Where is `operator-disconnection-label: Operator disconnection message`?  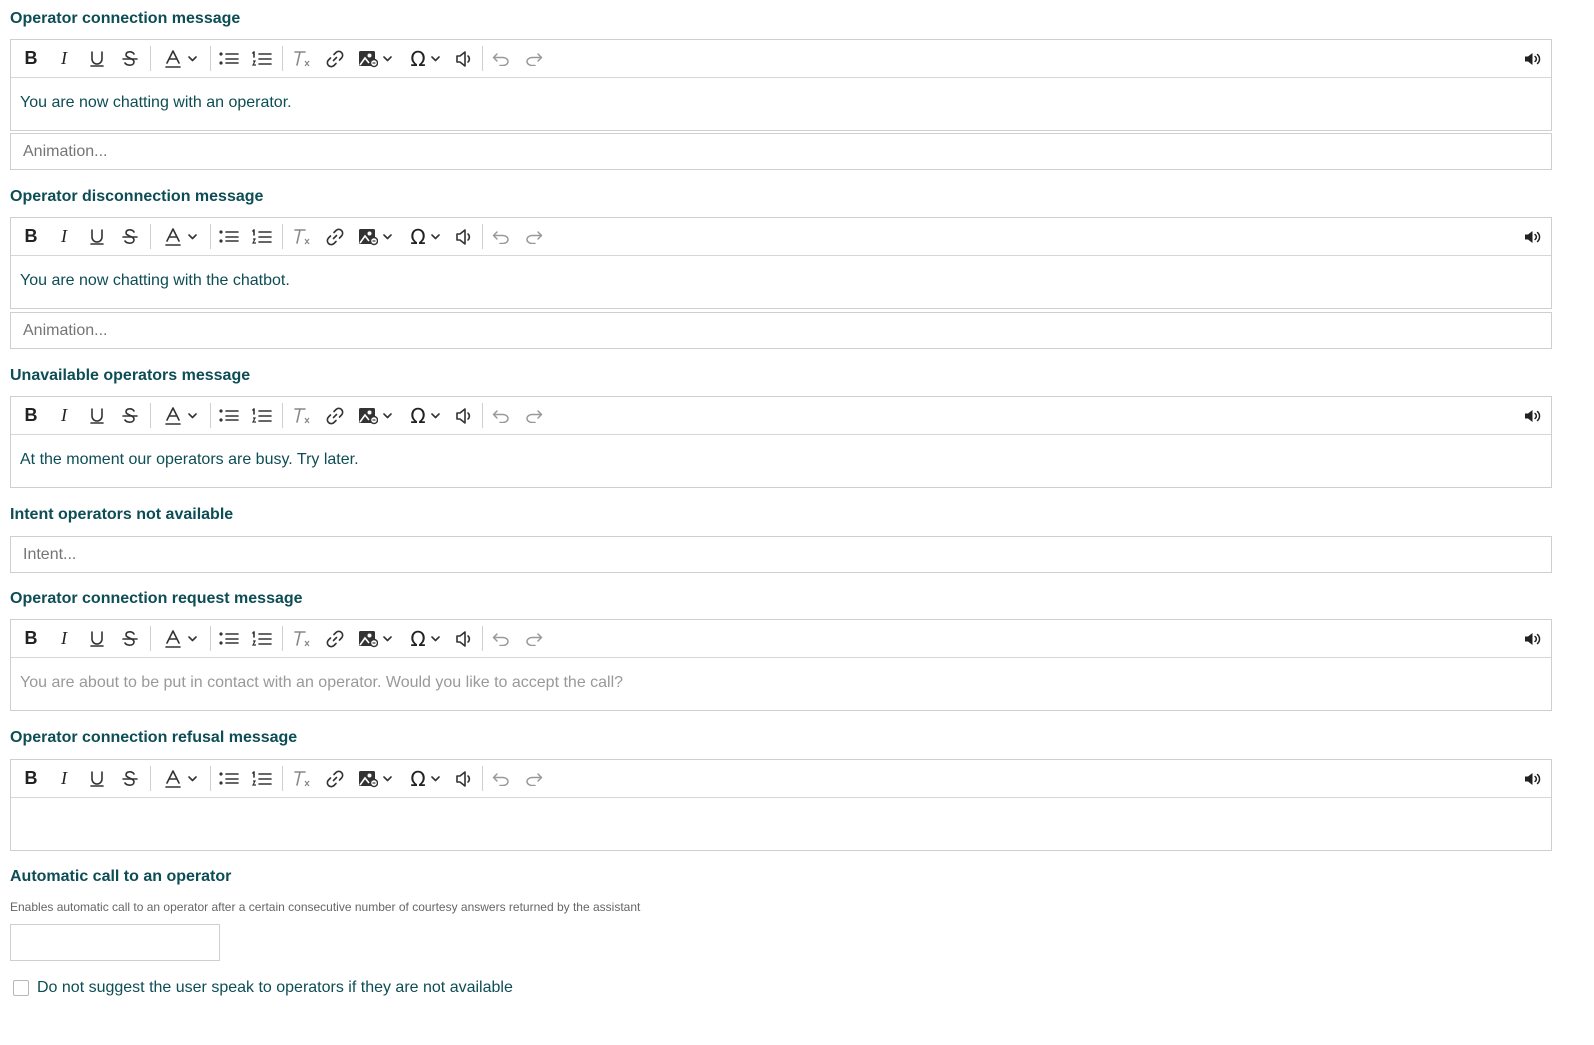 operator-disconnection-label: Operator disconnection message is located at coordinates (137, 196).